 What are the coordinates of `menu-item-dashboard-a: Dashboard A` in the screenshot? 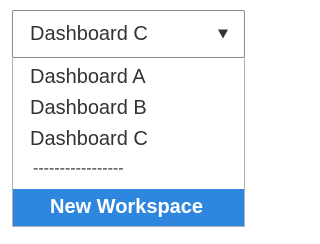 It's located at (128, 77).